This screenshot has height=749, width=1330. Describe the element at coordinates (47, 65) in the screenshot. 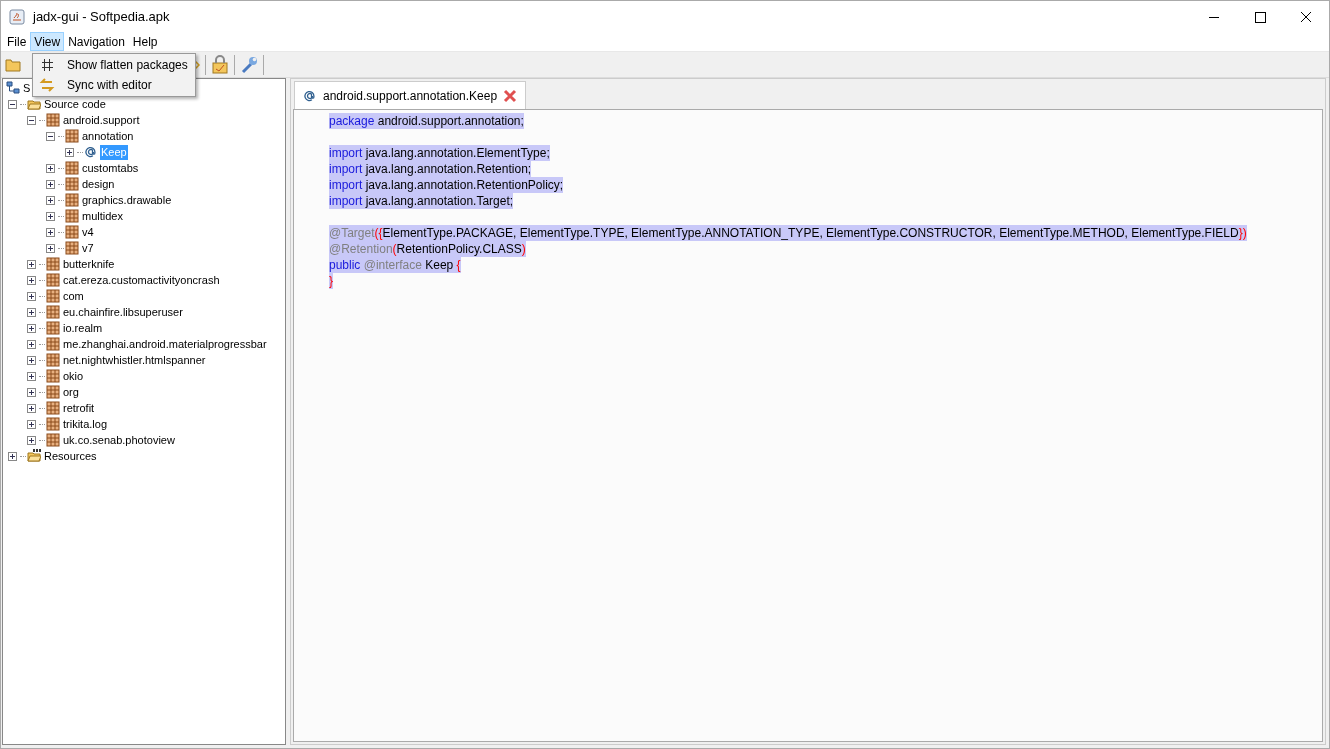

I see `grid-icon` at that location.